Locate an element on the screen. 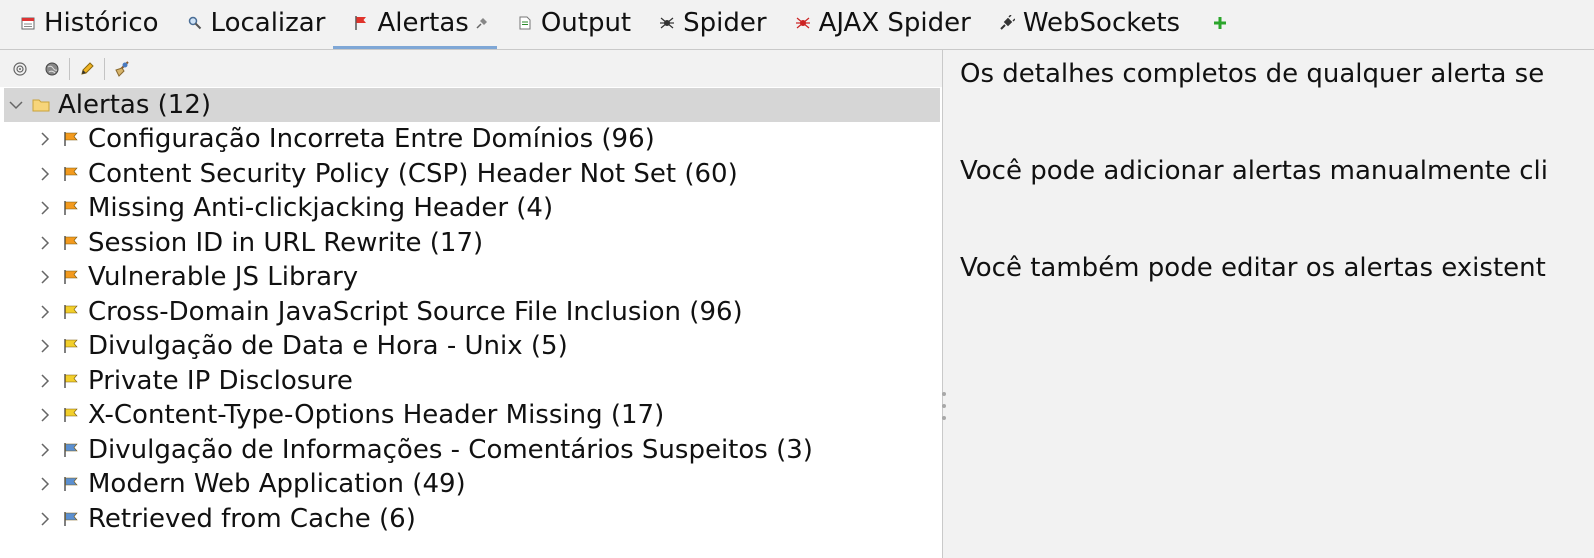 This screenshot has height=558, width=1594. globe-icon is located at coordinates (52, 69).